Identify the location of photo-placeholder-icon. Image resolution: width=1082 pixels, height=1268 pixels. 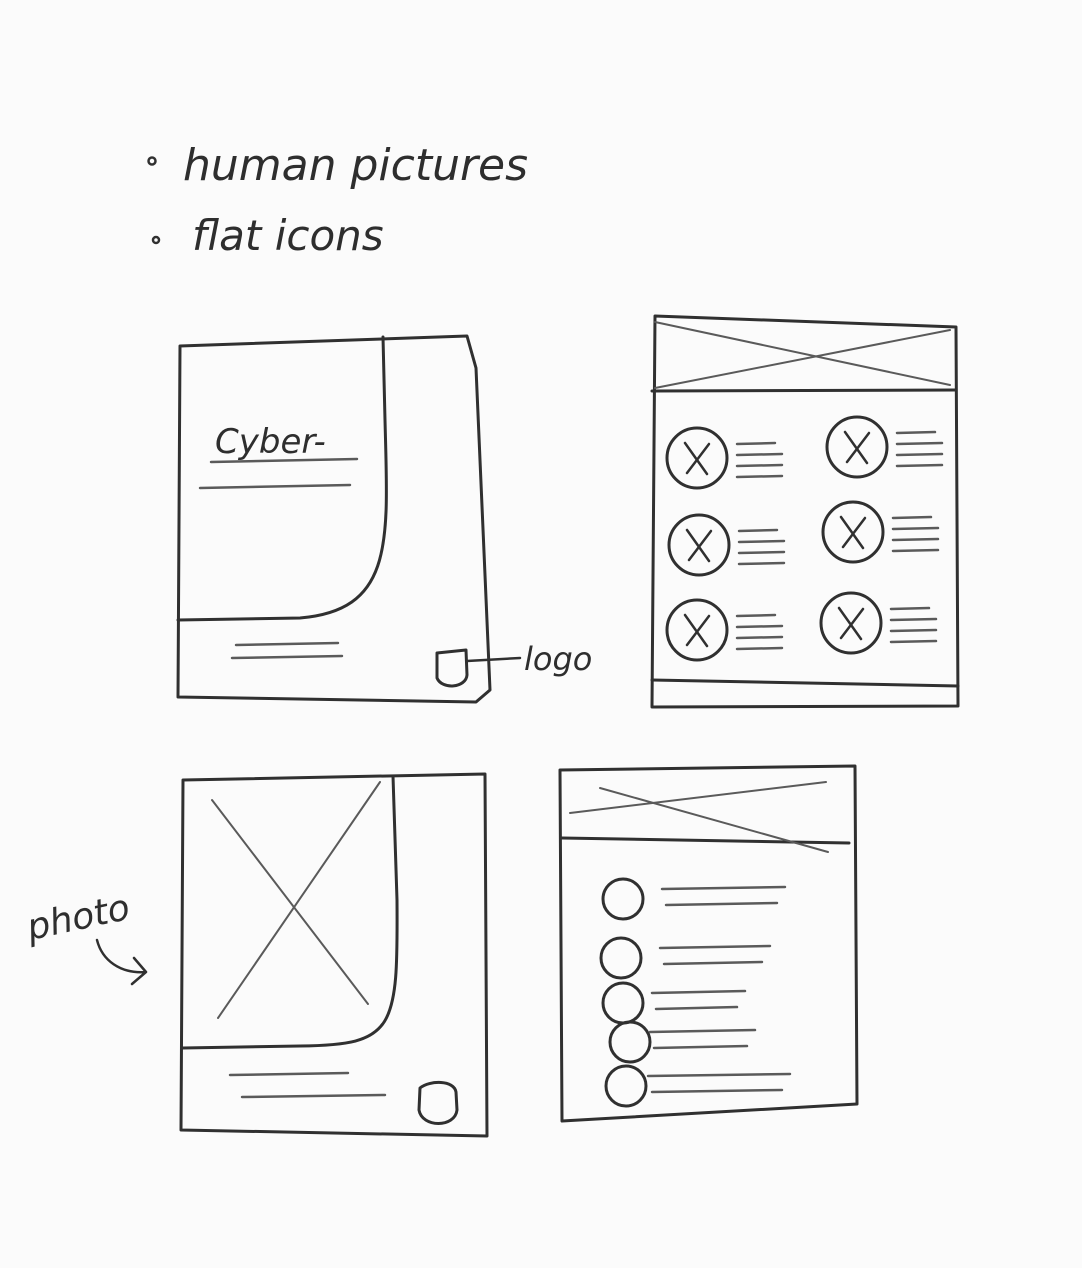
(296, 900).